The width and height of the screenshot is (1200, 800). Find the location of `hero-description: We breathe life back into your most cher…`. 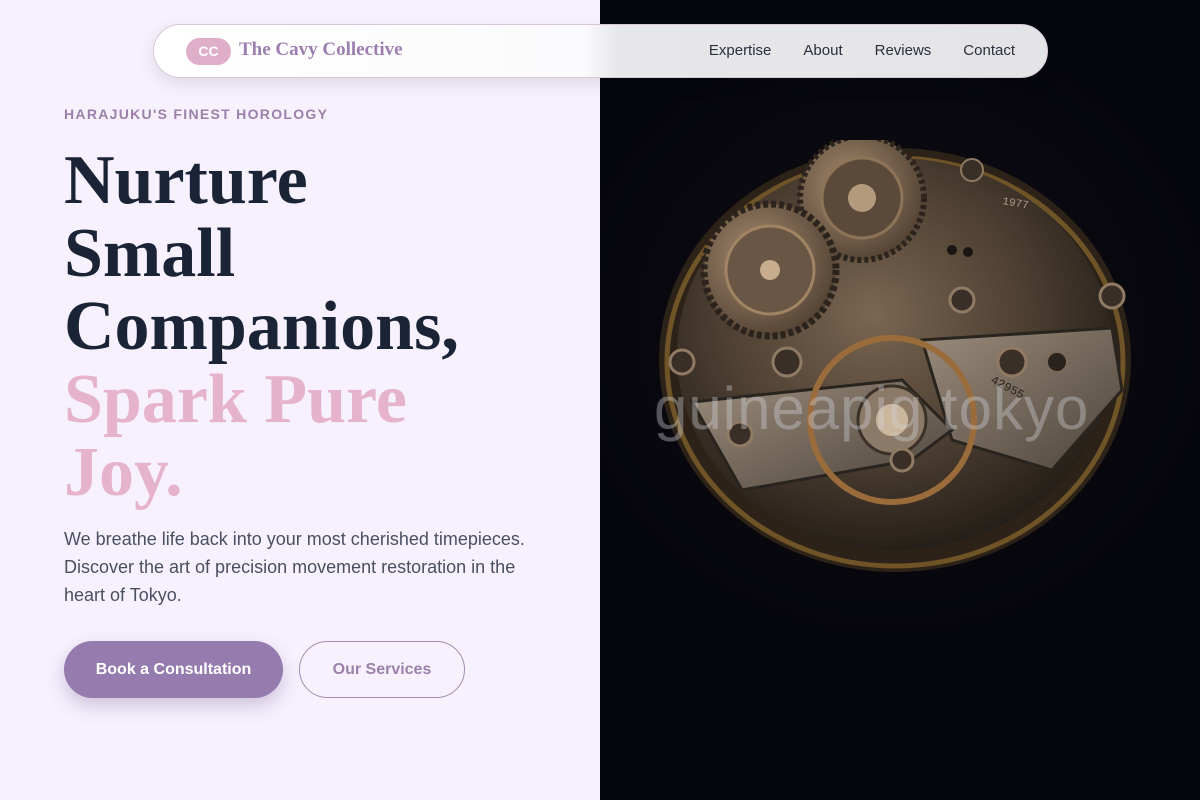

hero-description: We breathe life back into your most cher… is located at coordinates (294, 567).